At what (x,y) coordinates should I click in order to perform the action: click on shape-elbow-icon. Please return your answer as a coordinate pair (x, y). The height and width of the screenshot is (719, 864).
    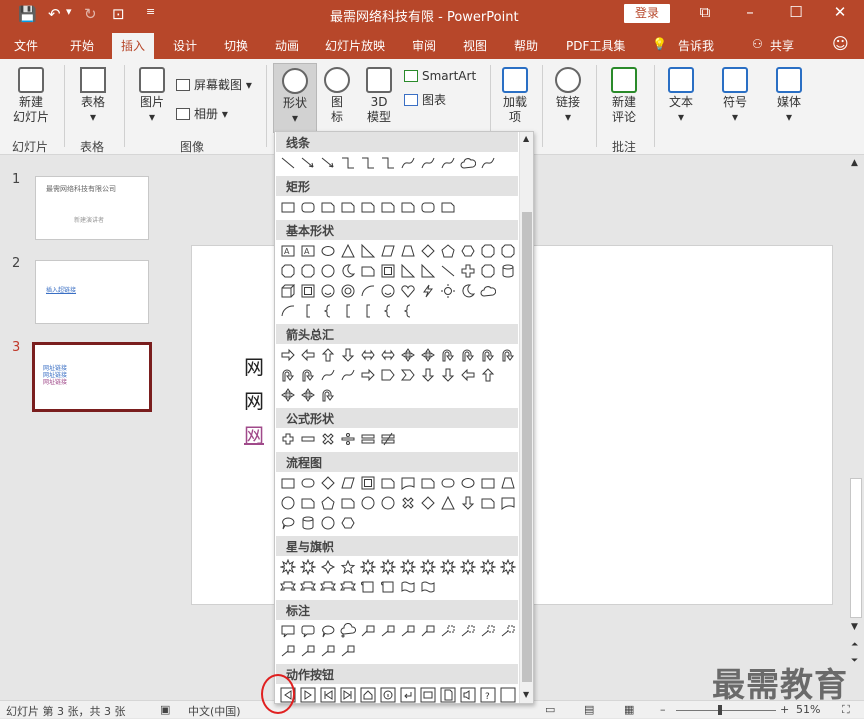
    Looking at the image, I should click on (368, 163).